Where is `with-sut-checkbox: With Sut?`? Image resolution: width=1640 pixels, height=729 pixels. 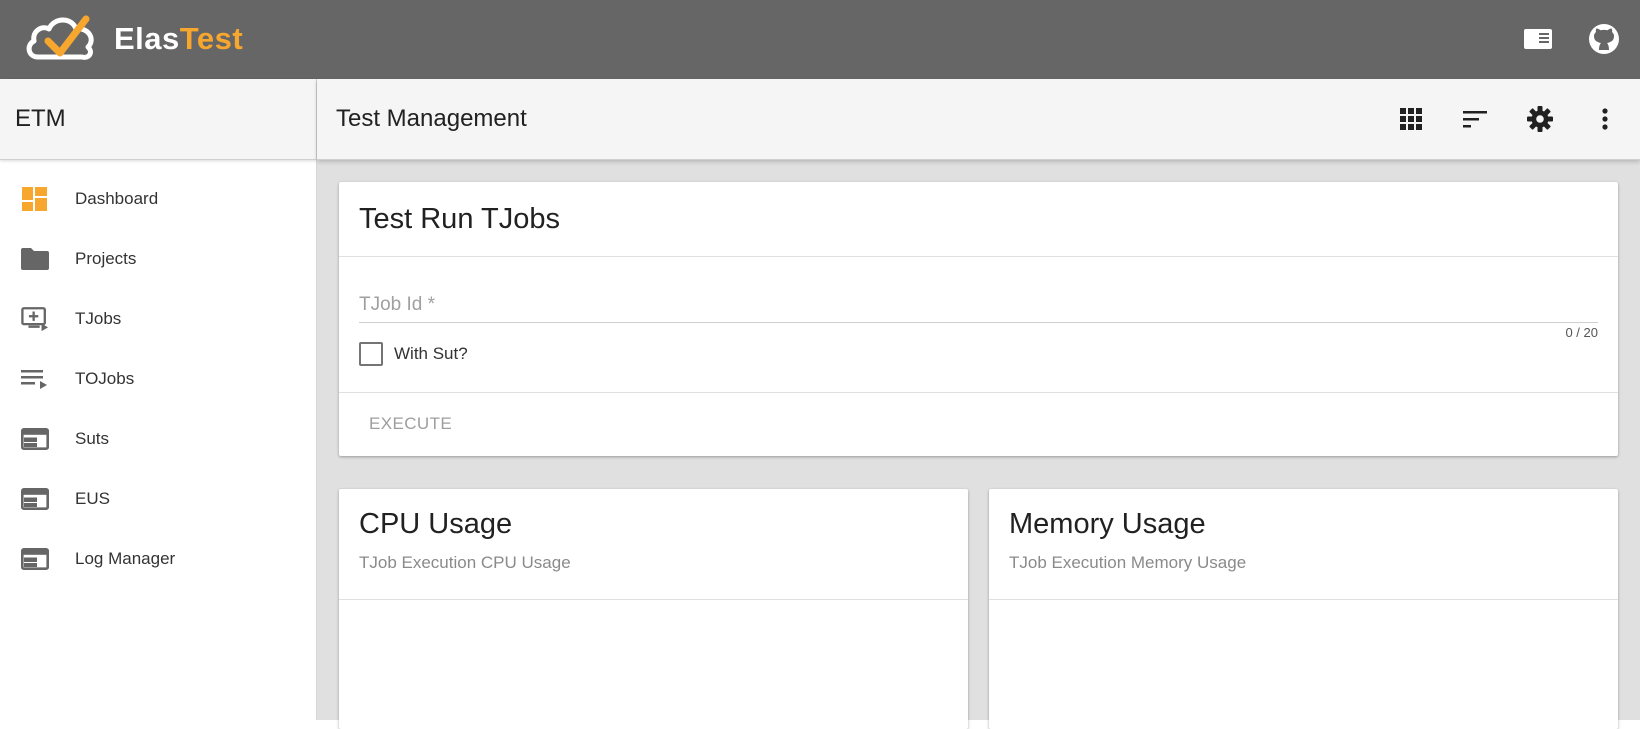
with-sut-checkbox: With Sut? is located at coordinates (413, 354).